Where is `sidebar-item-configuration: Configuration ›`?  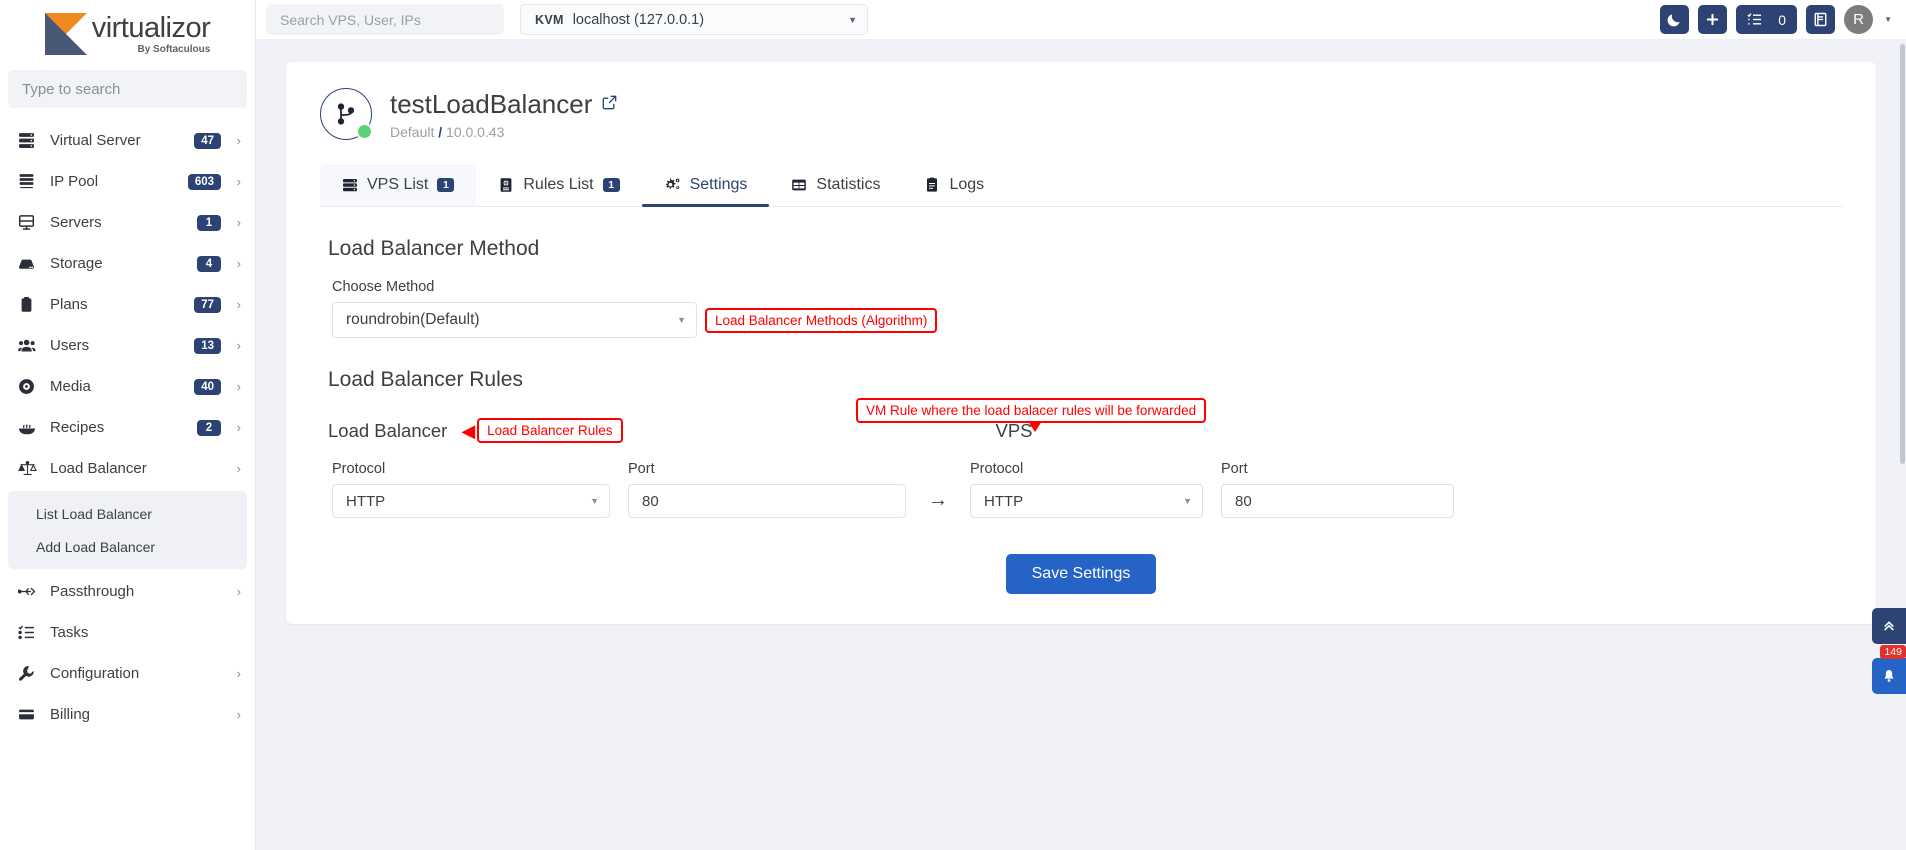 sidebar-item-configuration: Configuration › is located at coordinates (127, 673).